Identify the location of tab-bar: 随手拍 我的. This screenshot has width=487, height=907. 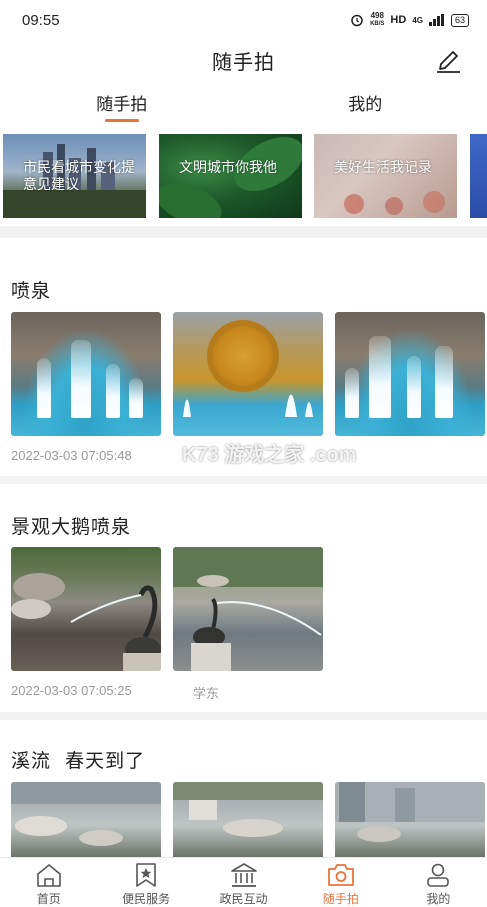
(243, 102).